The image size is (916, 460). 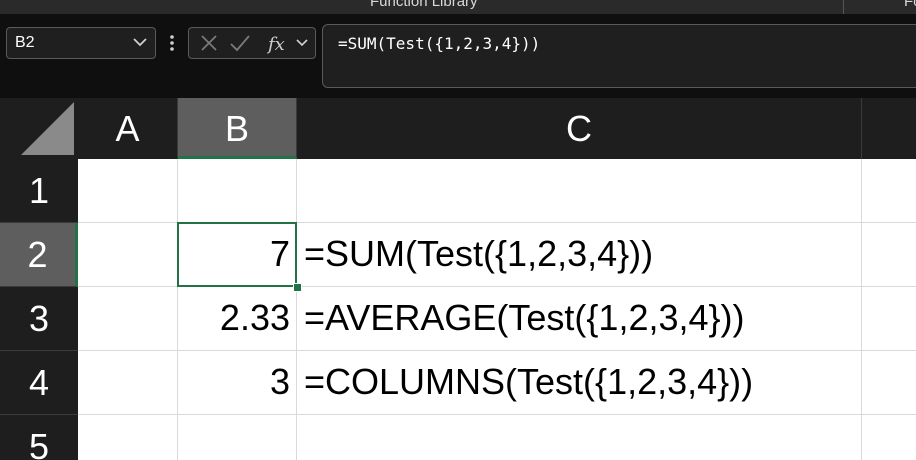 What do you see at coordinates (252, 43) in the screenshot?
I see `formula-actions: fx` at bounding box center [252, 43].